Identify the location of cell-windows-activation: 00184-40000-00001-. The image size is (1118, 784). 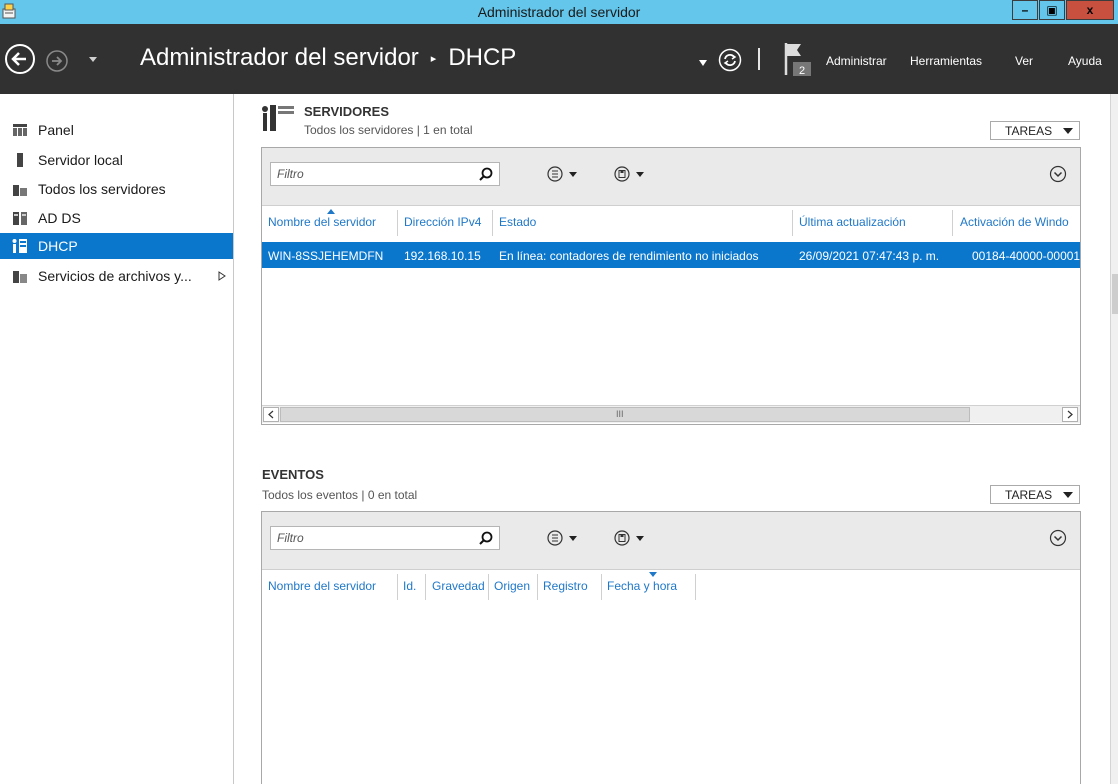
(1026, 256).